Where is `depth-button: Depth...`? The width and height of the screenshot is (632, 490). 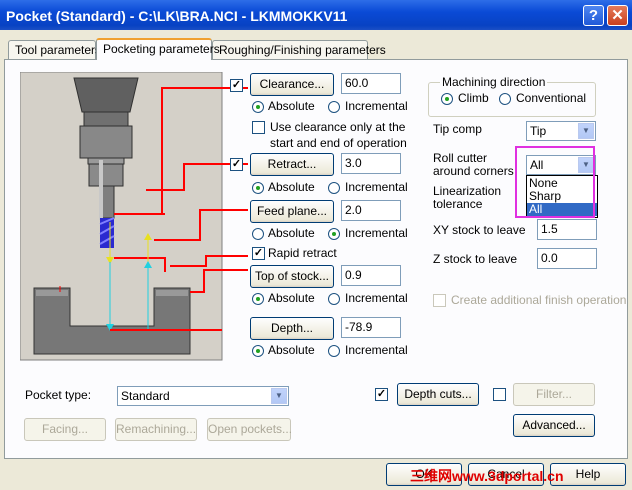 depth-button: Depth... is located at coordinates (292, 328).